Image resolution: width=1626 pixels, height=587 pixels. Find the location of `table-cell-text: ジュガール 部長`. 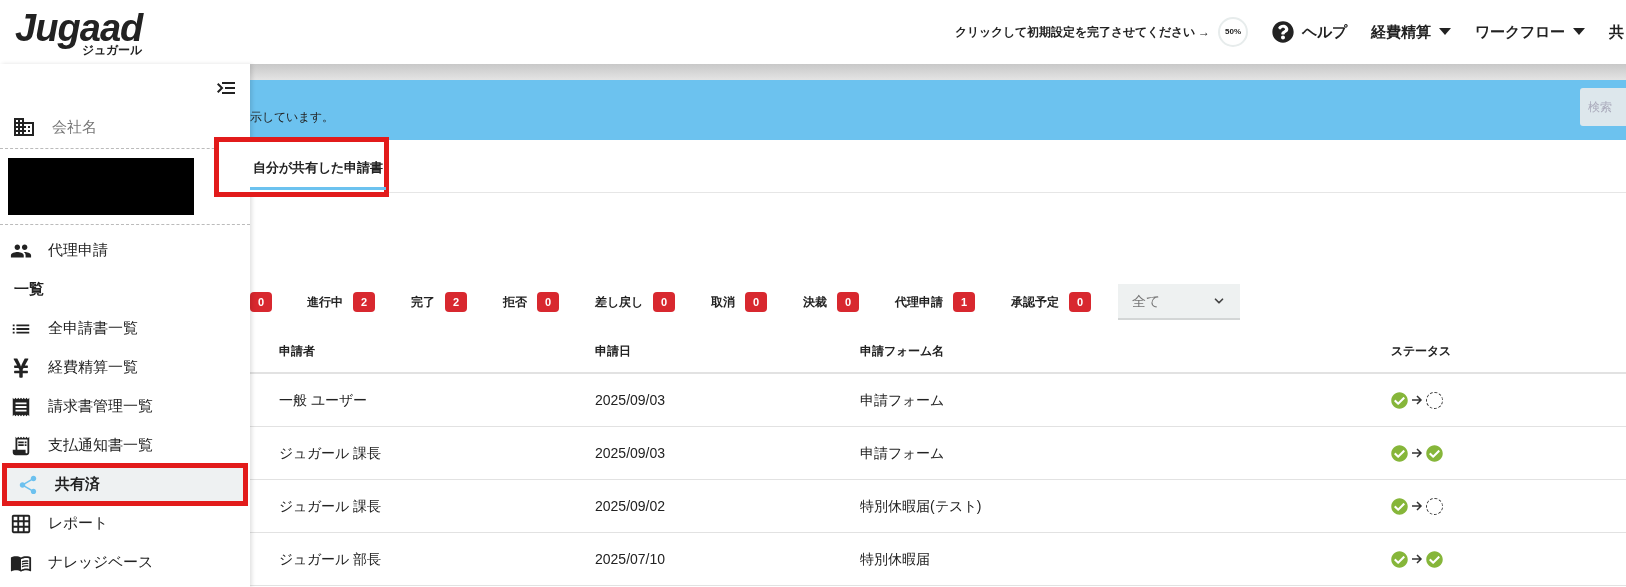

table-cell-text: ジュガール 部長 is located at coordinates (329, 559).